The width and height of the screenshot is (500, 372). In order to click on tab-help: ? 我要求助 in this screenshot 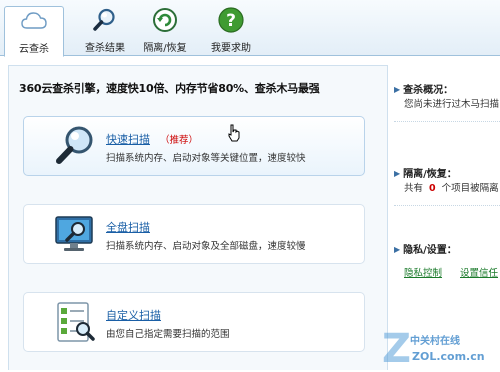, I will do `click(231, 30)`.